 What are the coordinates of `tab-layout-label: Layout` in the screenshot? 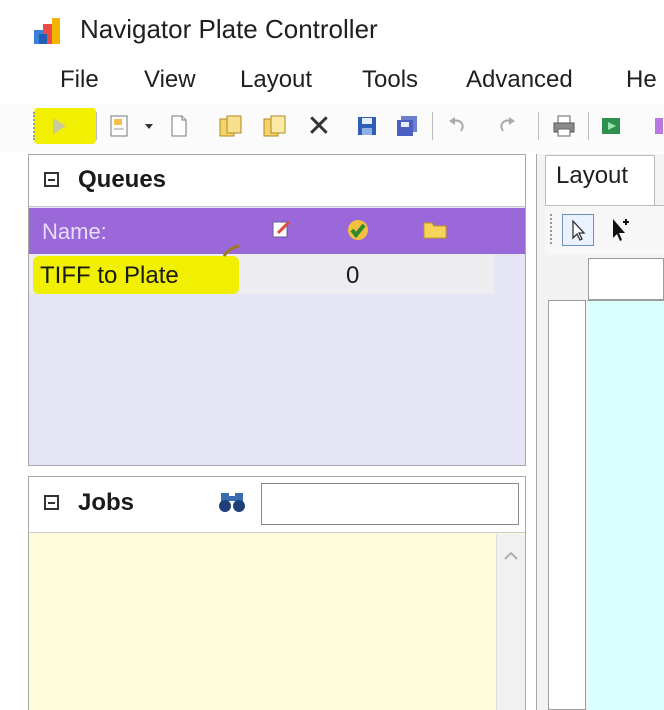 It's located at (592, 175).